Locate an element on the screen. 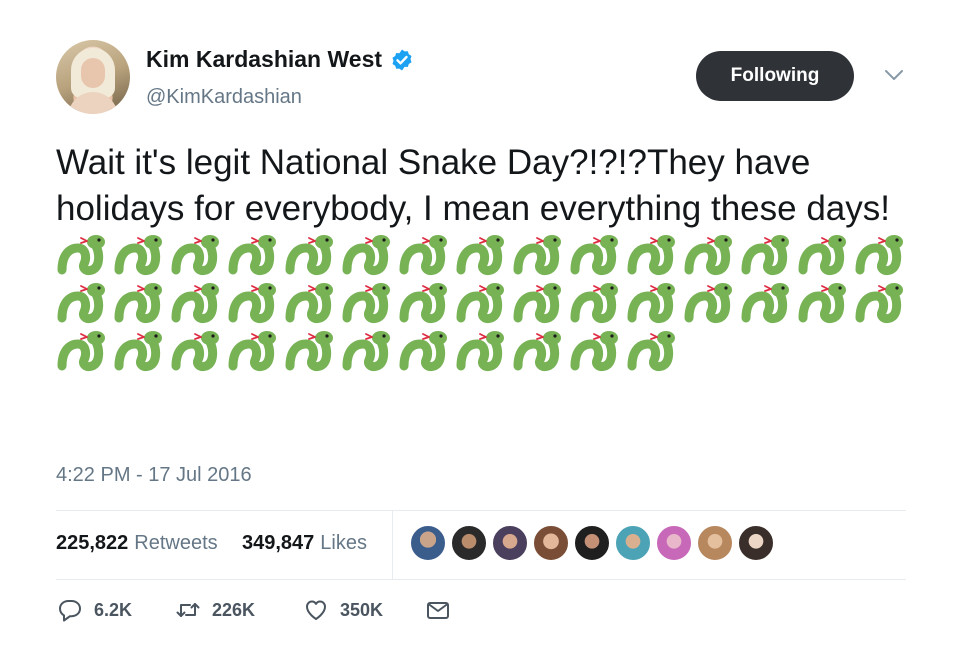 The width and height of the screenshot is (960, 660). retweets-stat: 225,822 Retweets is located at coordinates (137, 543).